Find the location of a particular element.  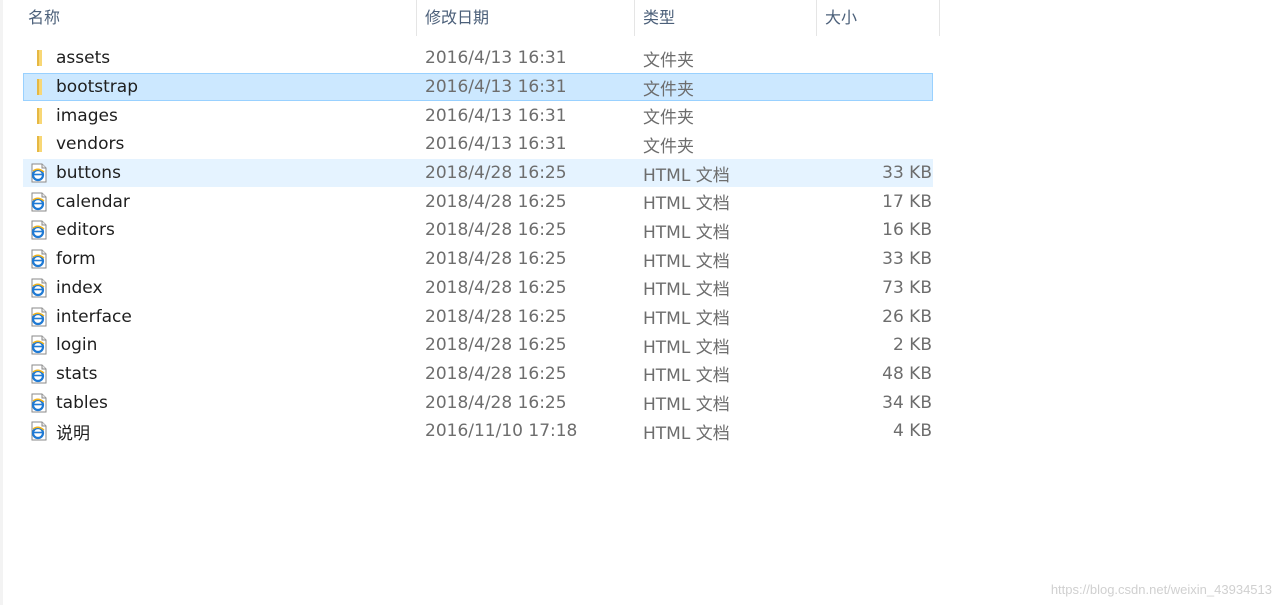

column-header-row: 名称 ^ 修改日期 类型 大小 is located at coordinates (470, 18).